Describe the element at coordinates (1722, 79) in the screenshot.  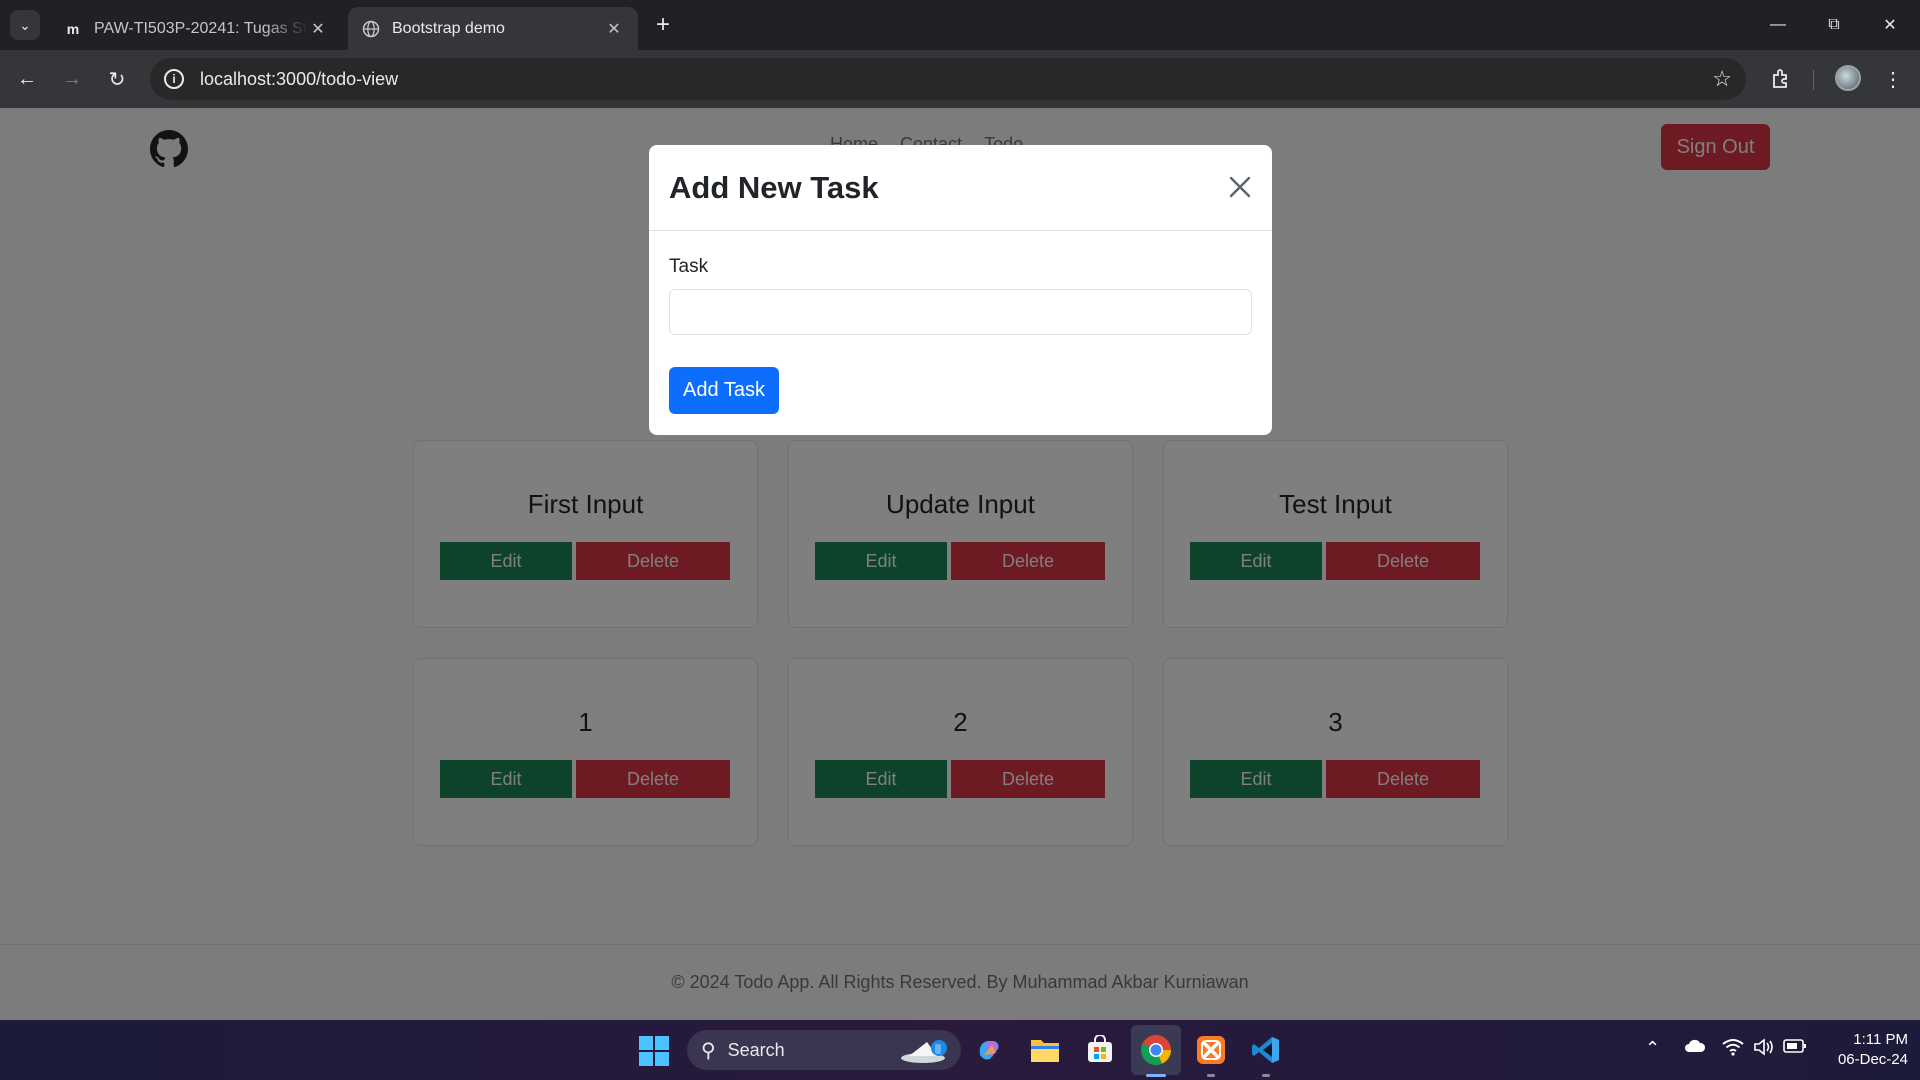
I see `bookmark-star-icon: ☆` at that location.